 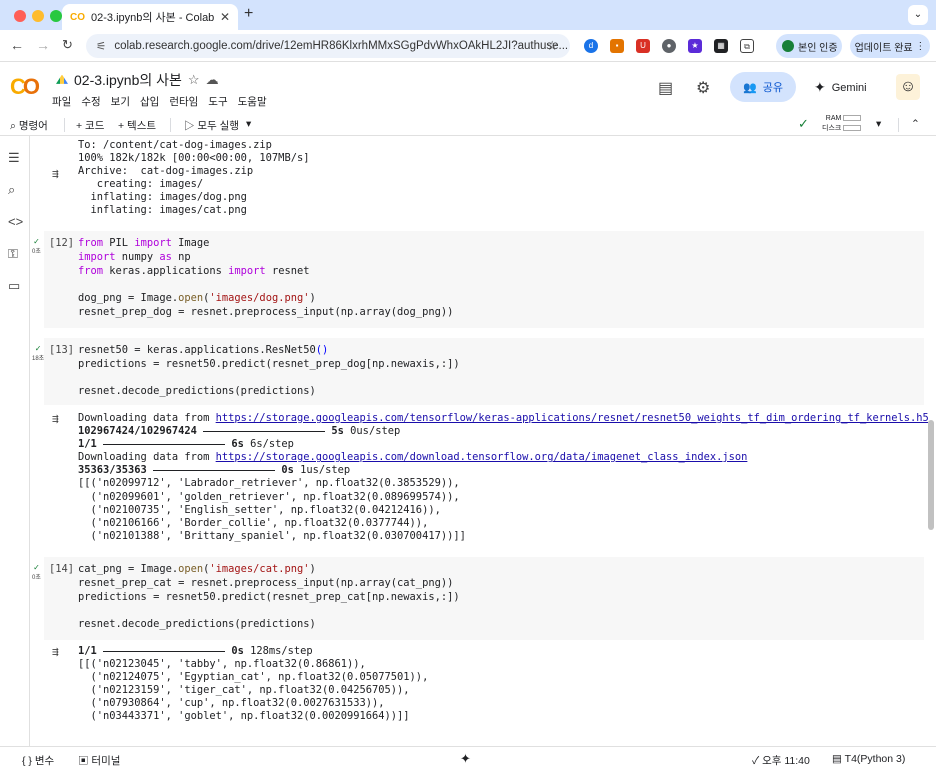 I want to click on browser-tab: CO 02-3.ipynb의 사본 - Colab ✕, so click(x=150, y=17).